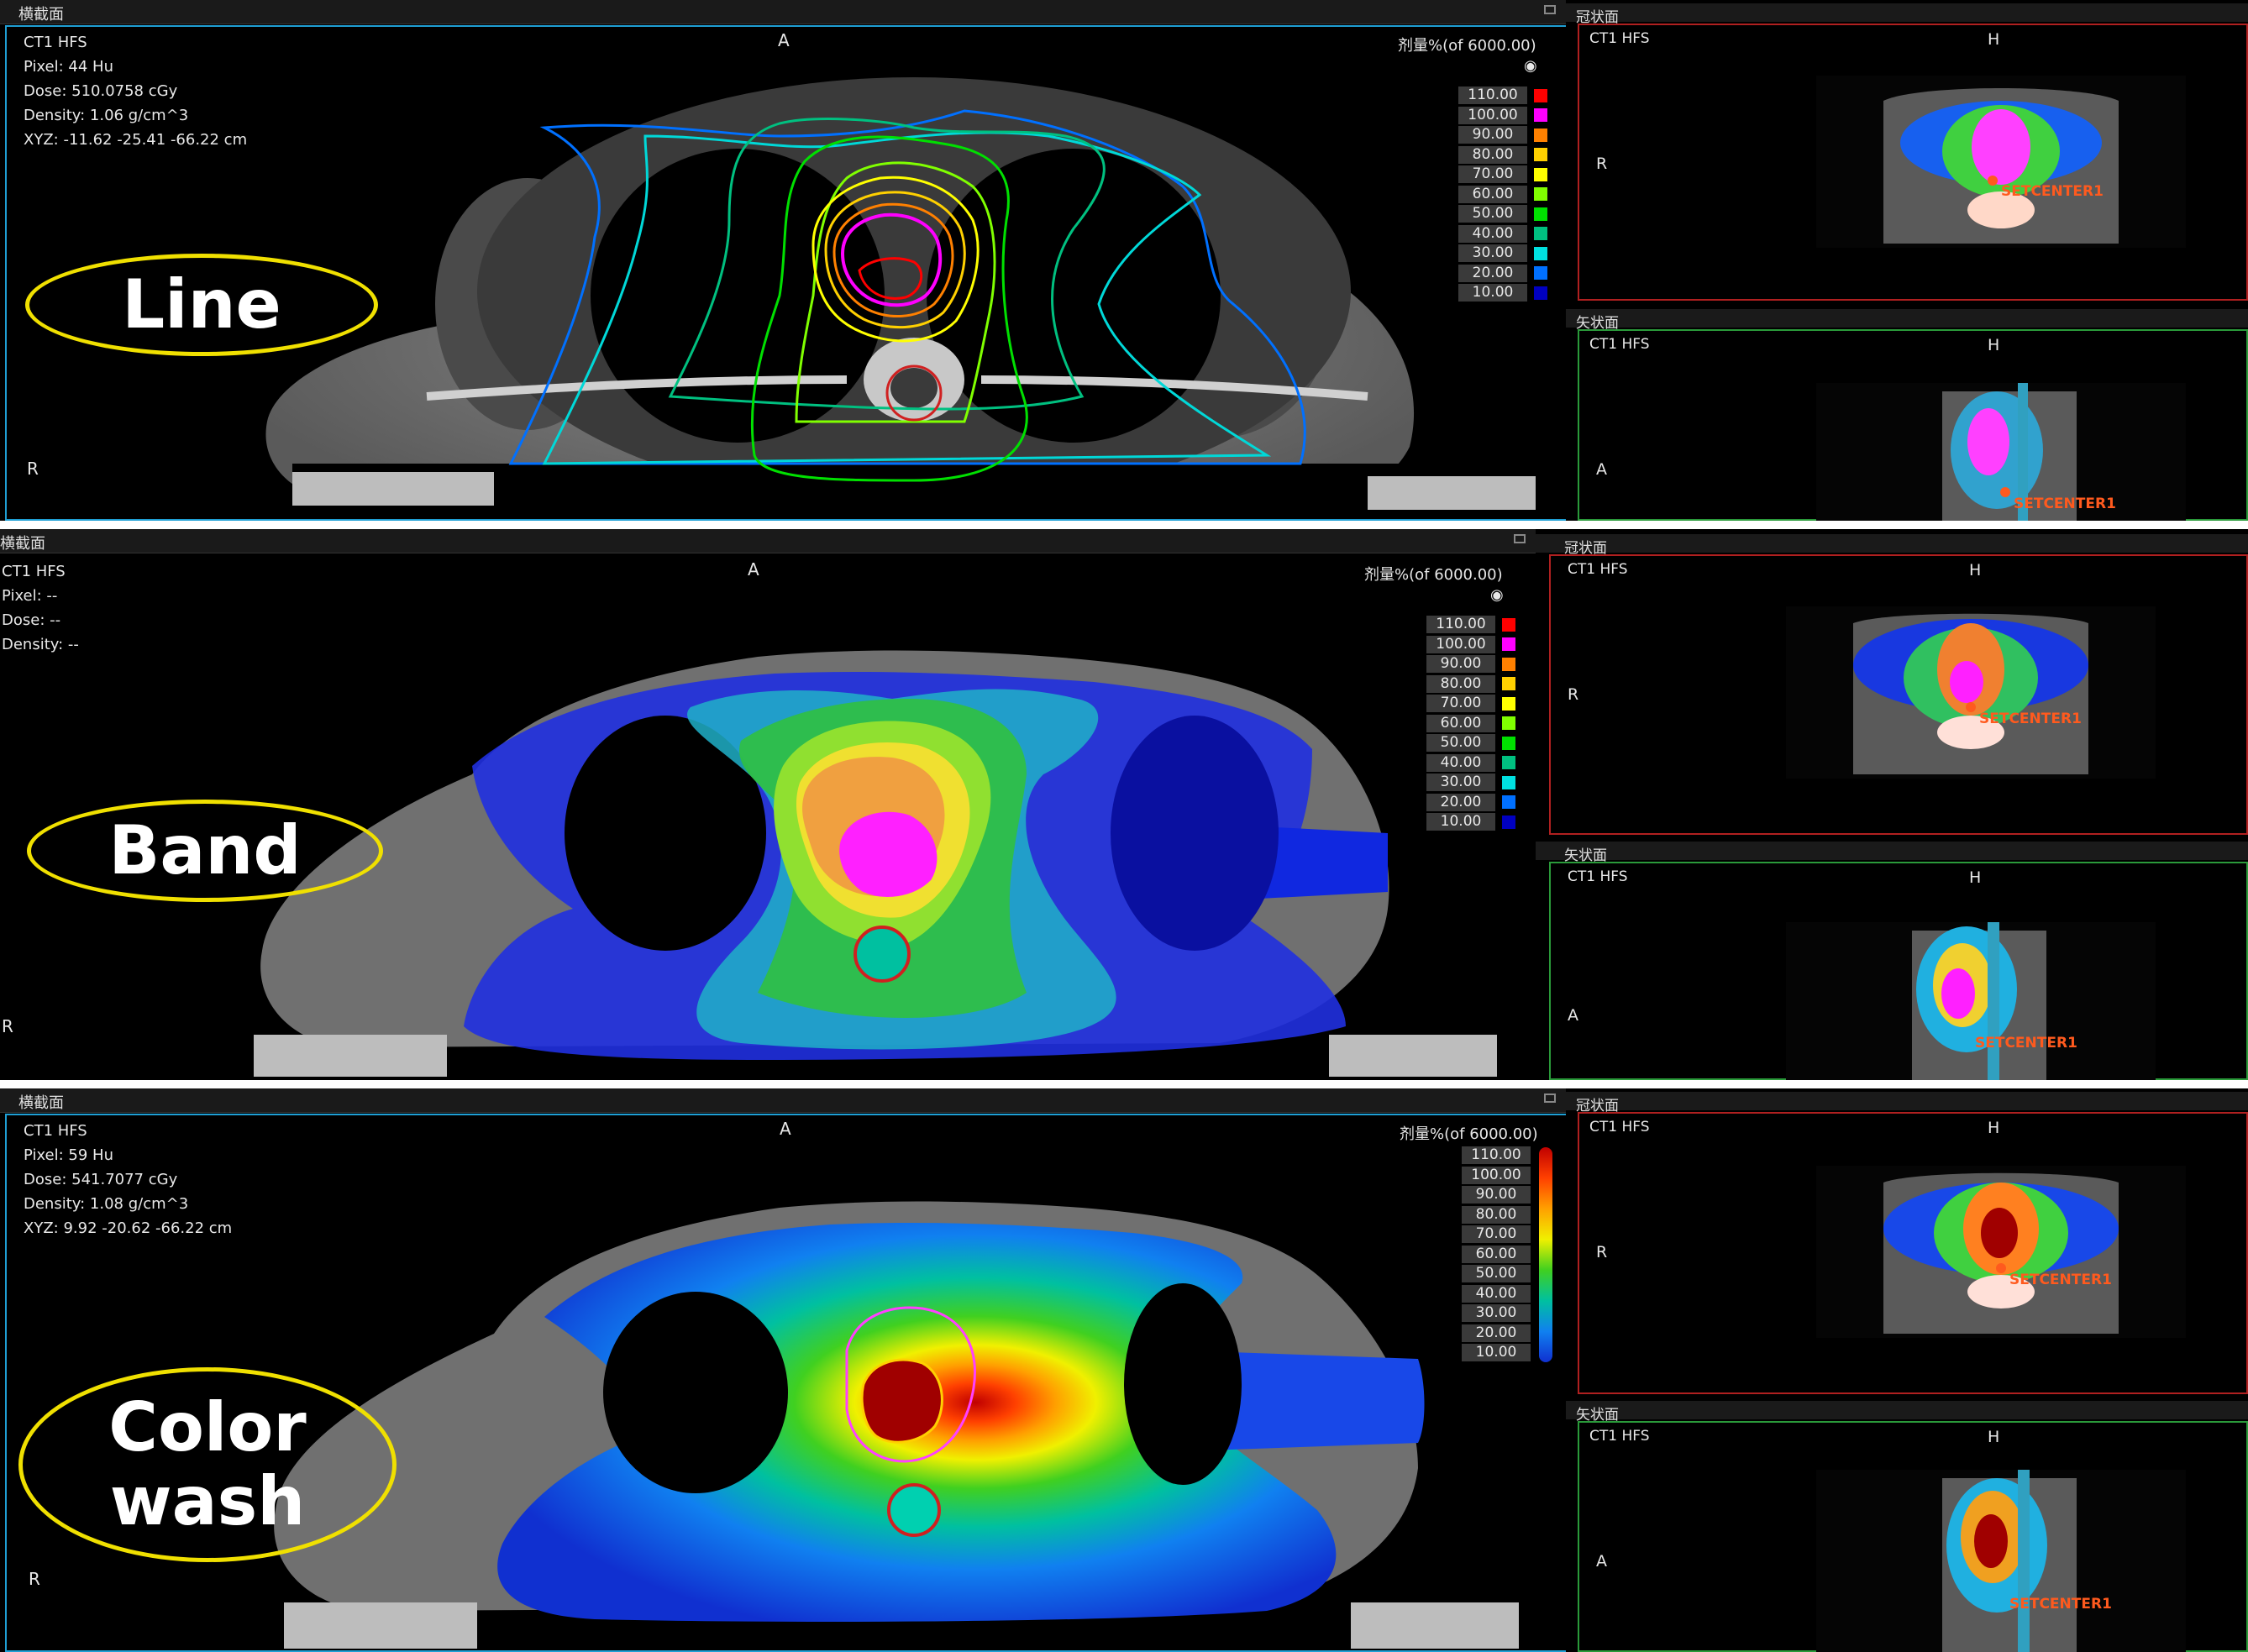  Describe the element at coordinates (1499, 1176) in the screenshot. I see `legend-row: 100.00` at that location.